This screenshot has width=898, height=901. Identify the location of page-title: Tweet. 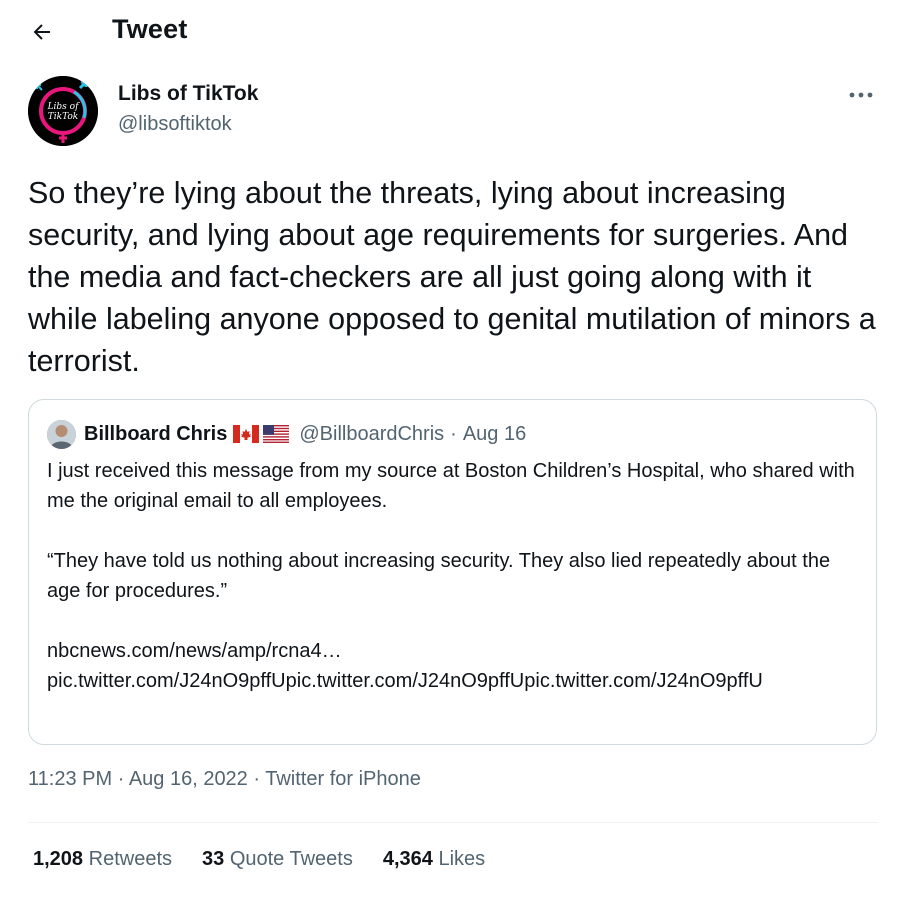
(150, 29).